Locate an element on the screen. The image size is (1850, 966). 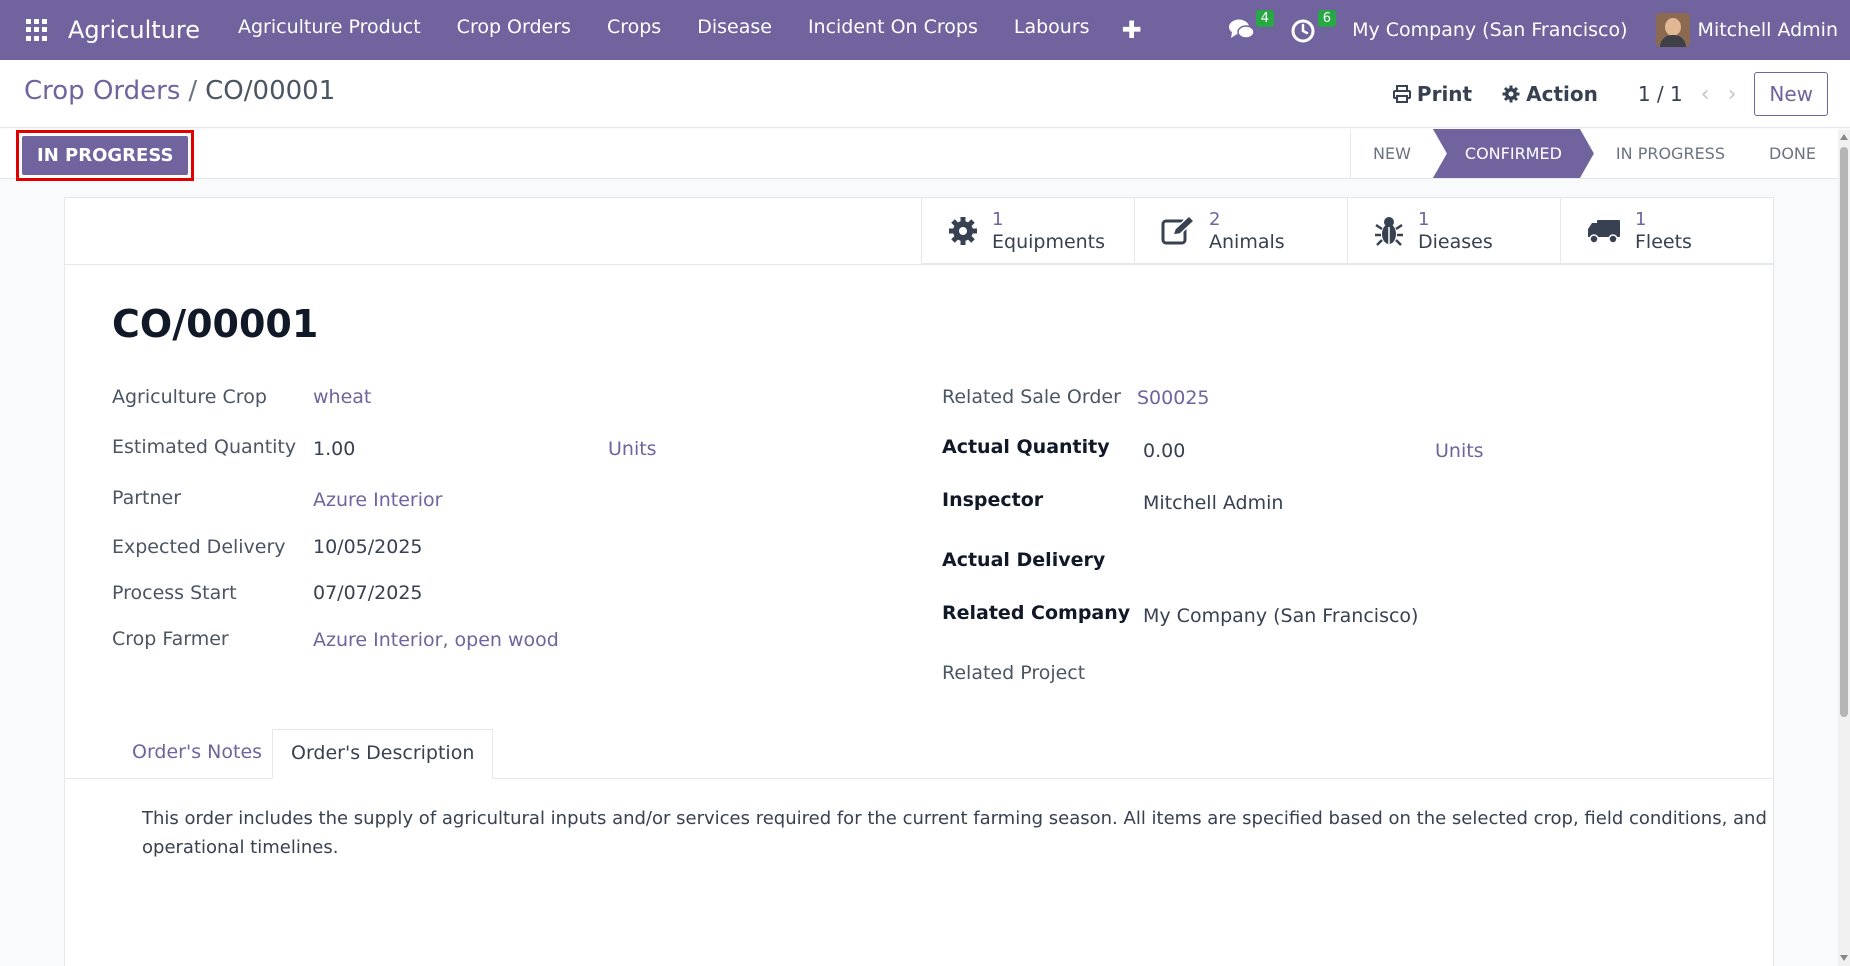
crop-farmer-label: Crop Farmer is located at coordinates (170, 639).